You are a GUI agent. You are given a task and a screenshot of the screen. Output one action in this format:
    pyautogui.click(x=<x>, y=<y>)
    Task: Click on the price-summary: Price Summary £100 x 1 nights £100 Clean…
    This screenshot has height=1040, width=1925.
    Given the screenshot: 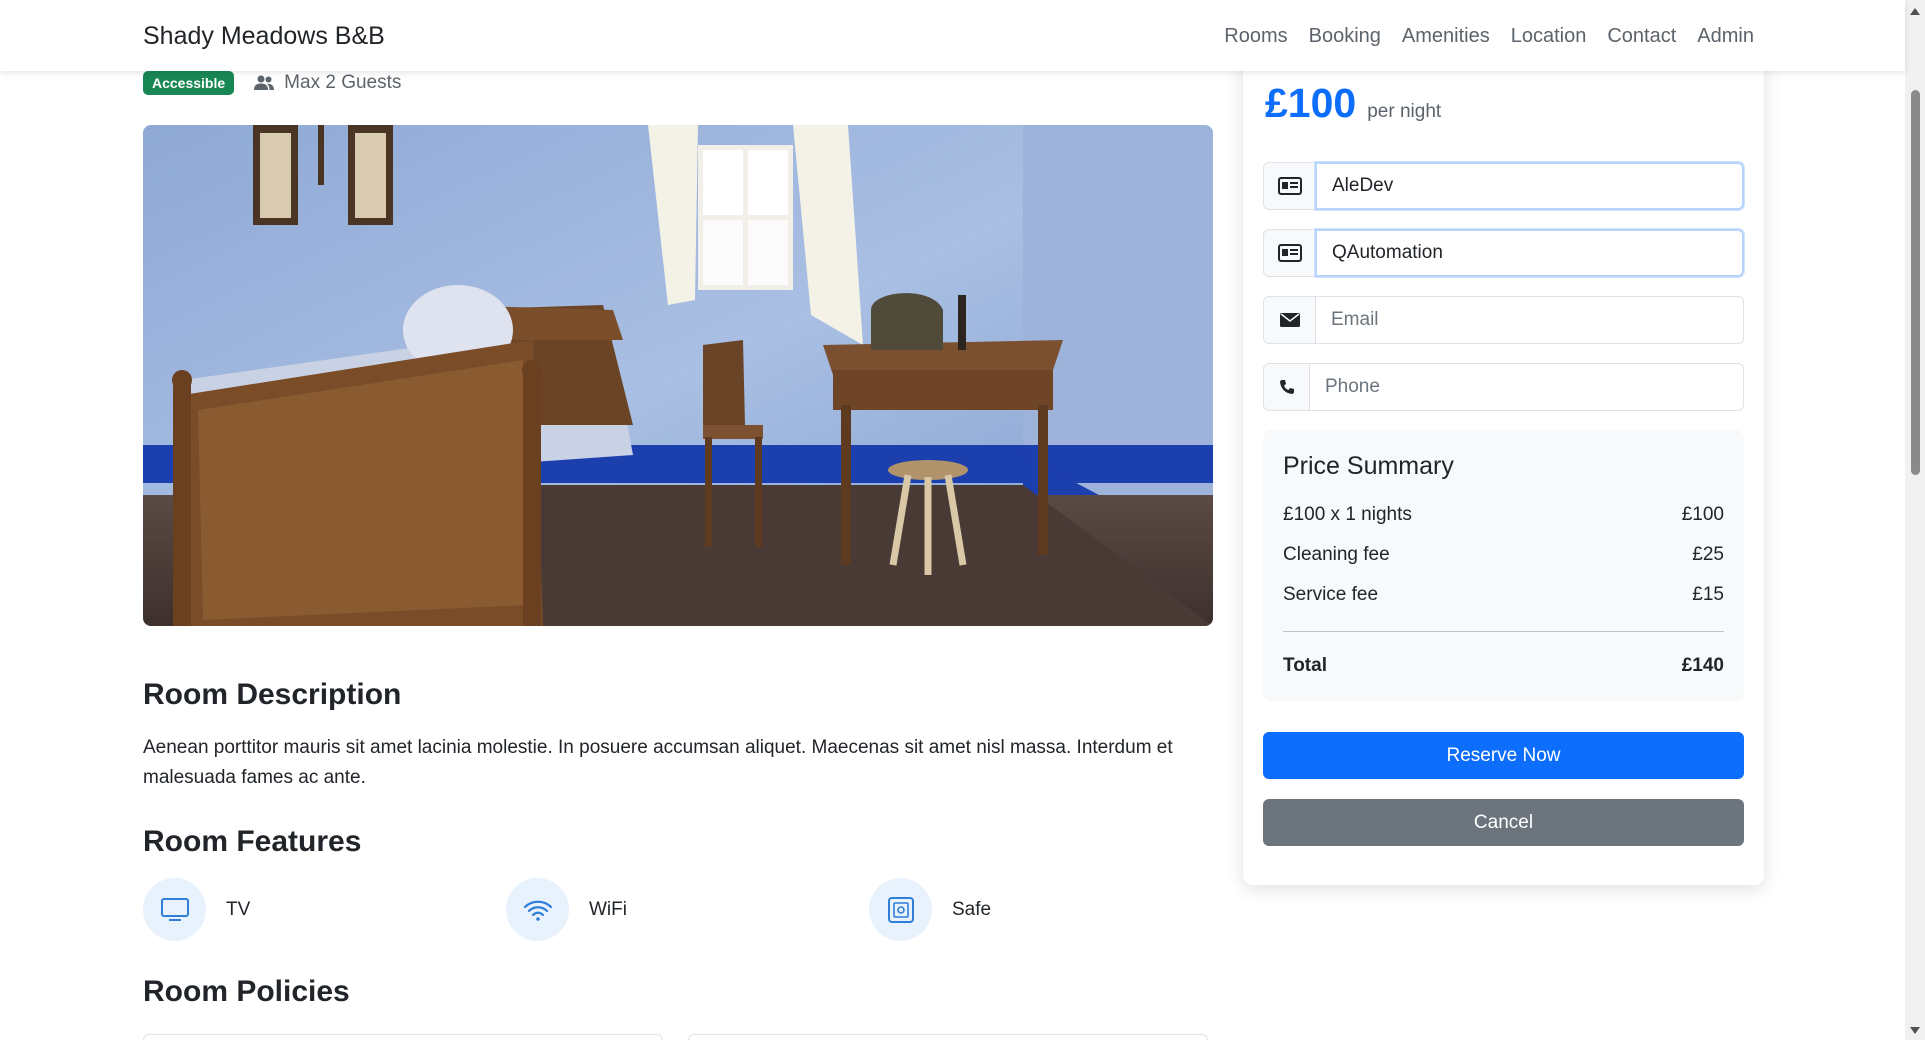 What is the action you would take?
    pyautogui.click(x=1503, y=565)
    